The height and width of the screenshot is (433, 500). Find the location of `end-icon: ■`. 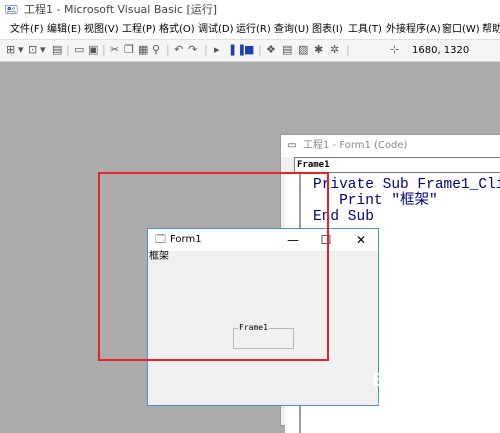

end-icon: ■ is located at coordinates (249, 50).